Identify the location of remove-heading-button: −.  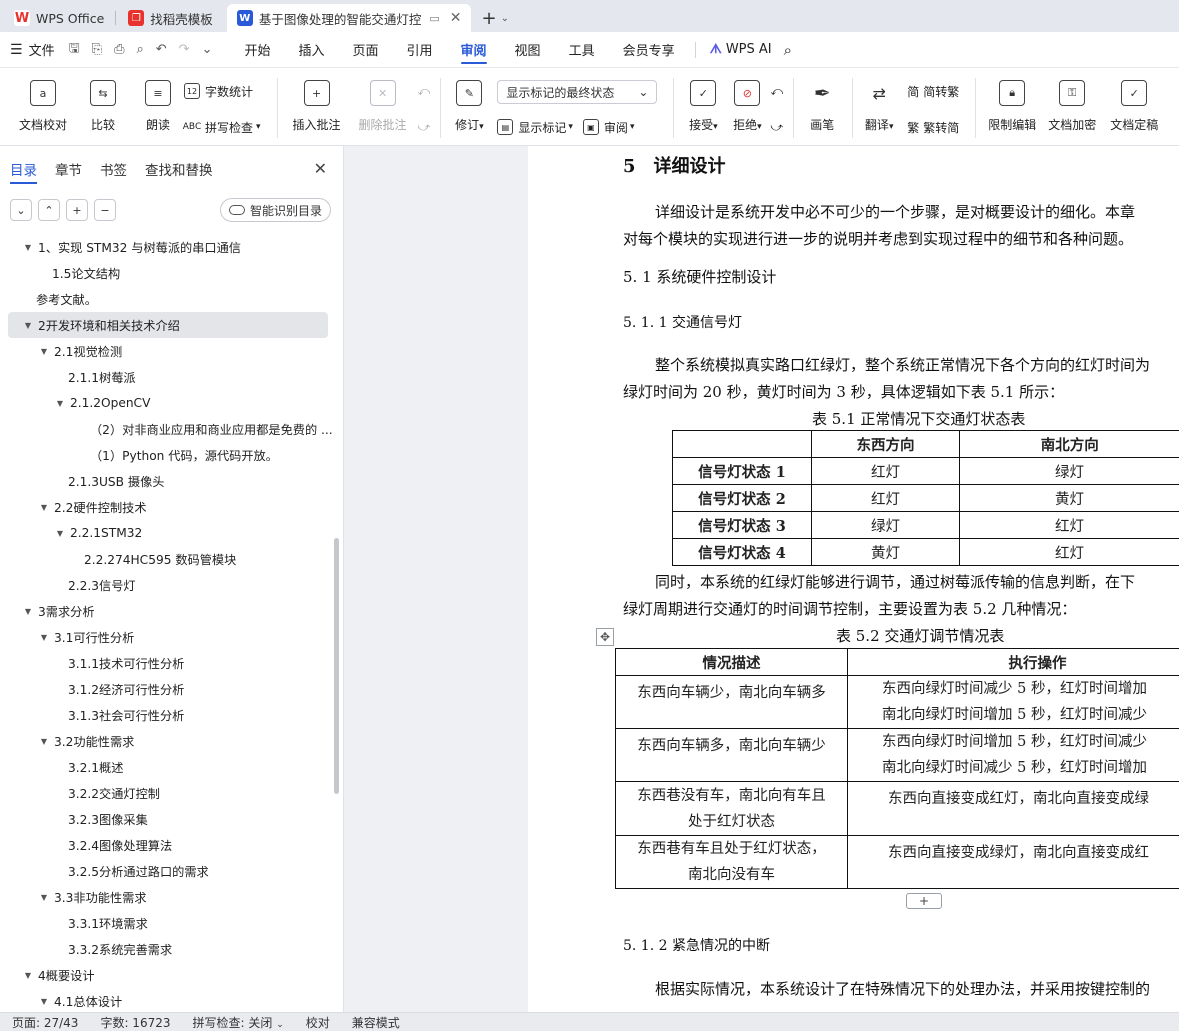
(105, 210).